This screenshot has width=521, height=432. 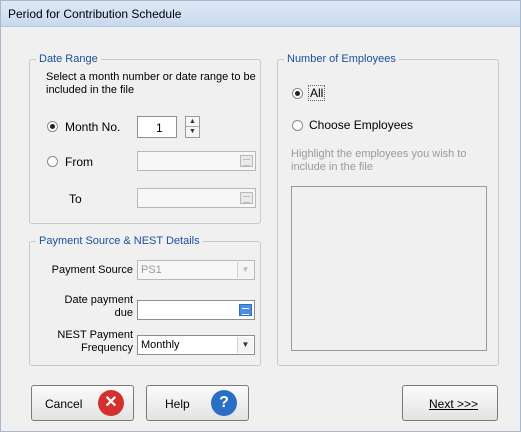 I want to click on date-payment-due-label: Date payment due, so click(x=98, y=306).